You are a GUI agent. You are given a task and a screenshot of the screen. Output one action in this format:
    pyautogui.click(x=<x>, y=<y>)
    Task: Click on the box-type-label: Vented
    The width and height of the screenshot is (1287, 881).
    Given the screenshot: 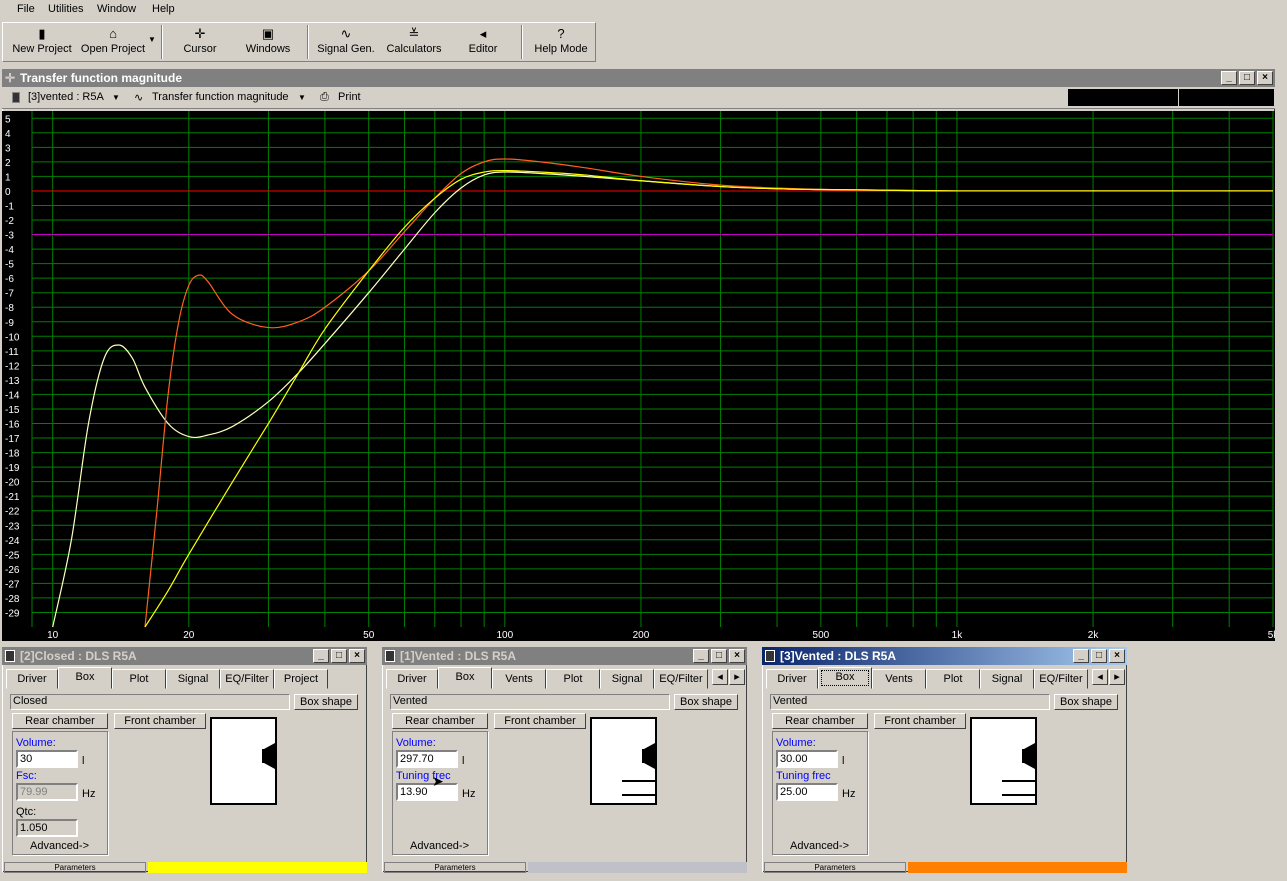 What is the action you would take?
    pyautogui.click(x=910, y=702)
    